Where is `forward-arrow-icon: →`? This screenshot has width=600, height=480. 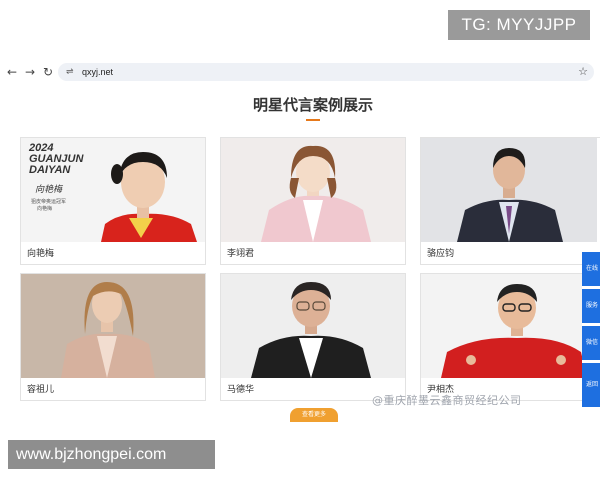 forward-arrow-icon: → is located at coordinates (30, 72).